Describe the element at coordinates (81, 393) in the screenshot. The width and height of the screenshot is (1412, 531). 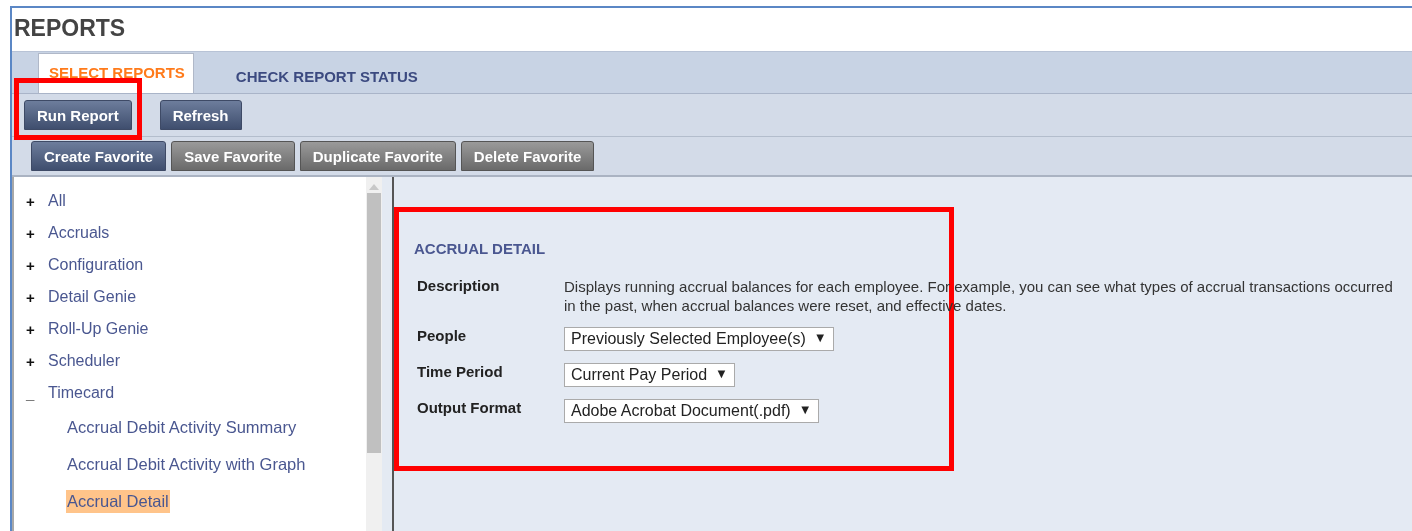
I see `tree-item: Timecard` at that location.